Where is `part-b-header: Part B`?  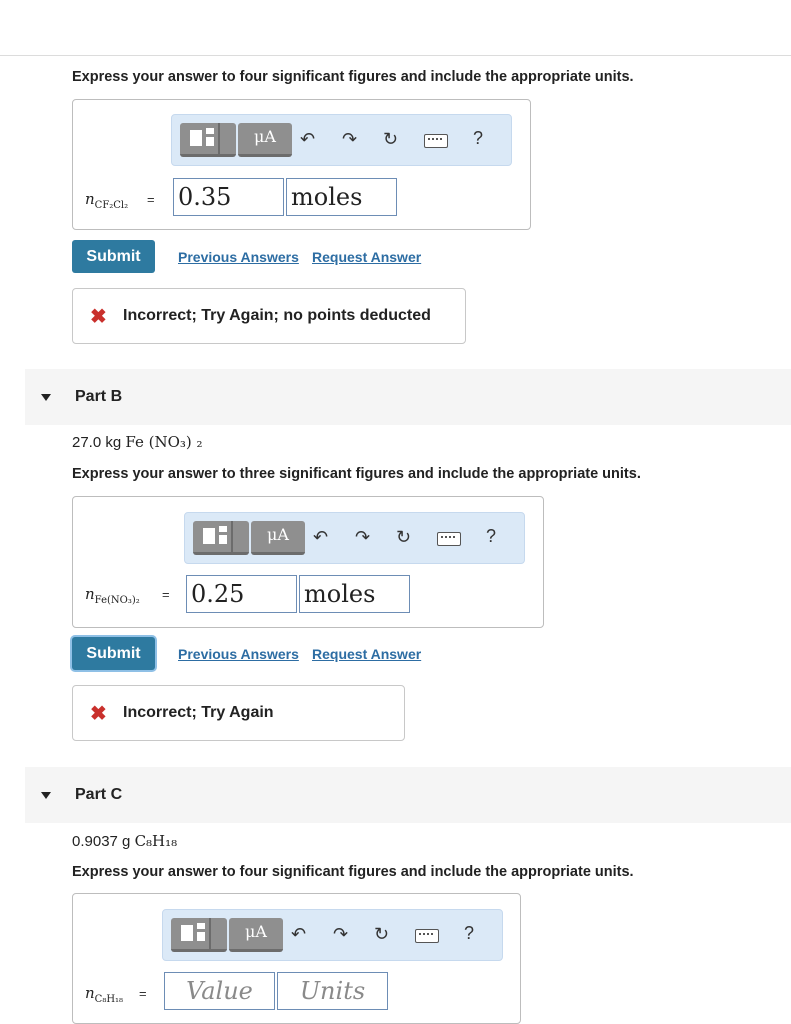 part-b-header: Part B is located at coordinates (408, 397).